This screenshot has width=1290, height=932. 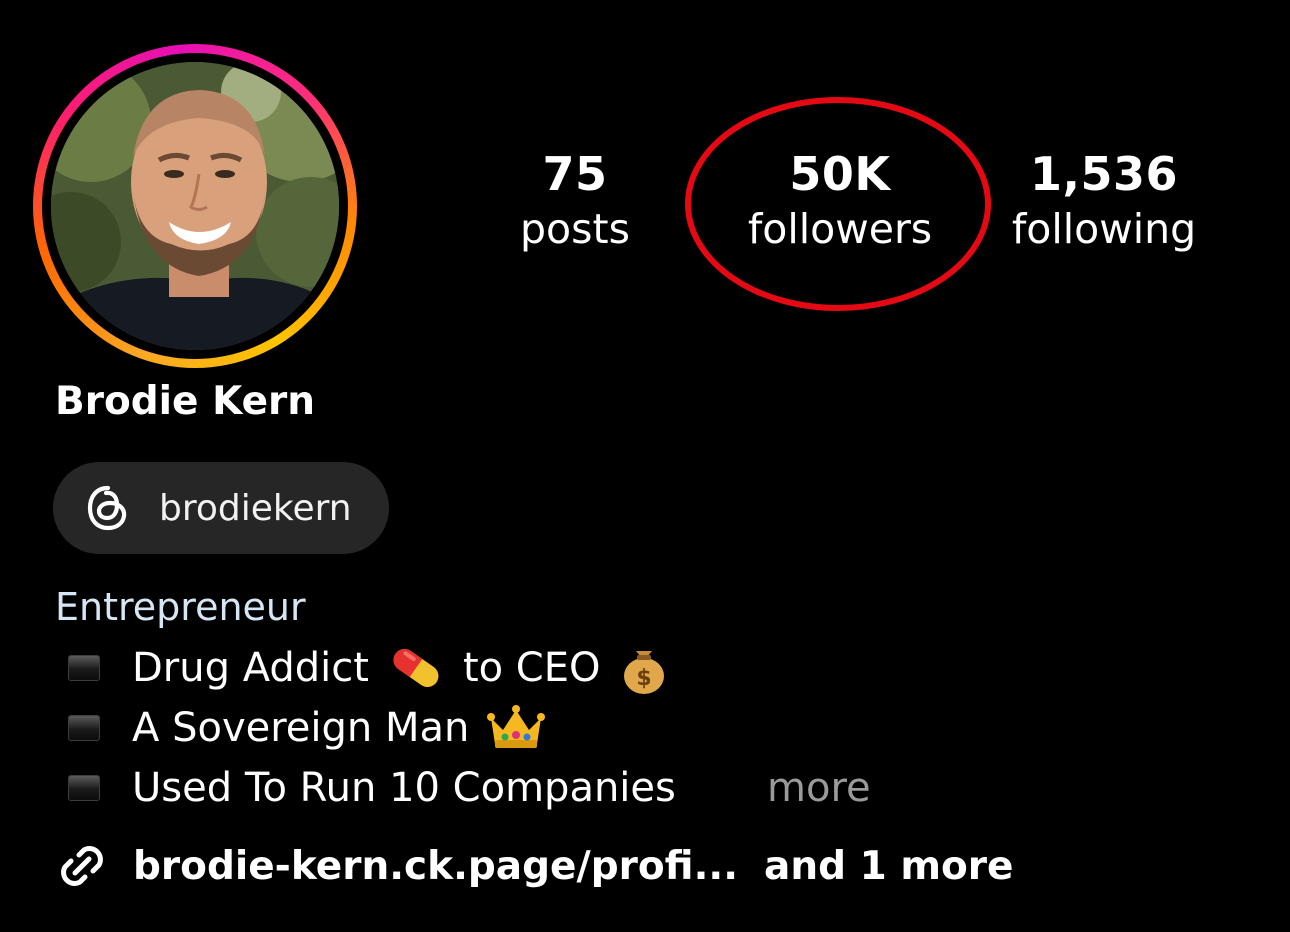 I want to click on followers-label: followers, so click(x=840, y=229).